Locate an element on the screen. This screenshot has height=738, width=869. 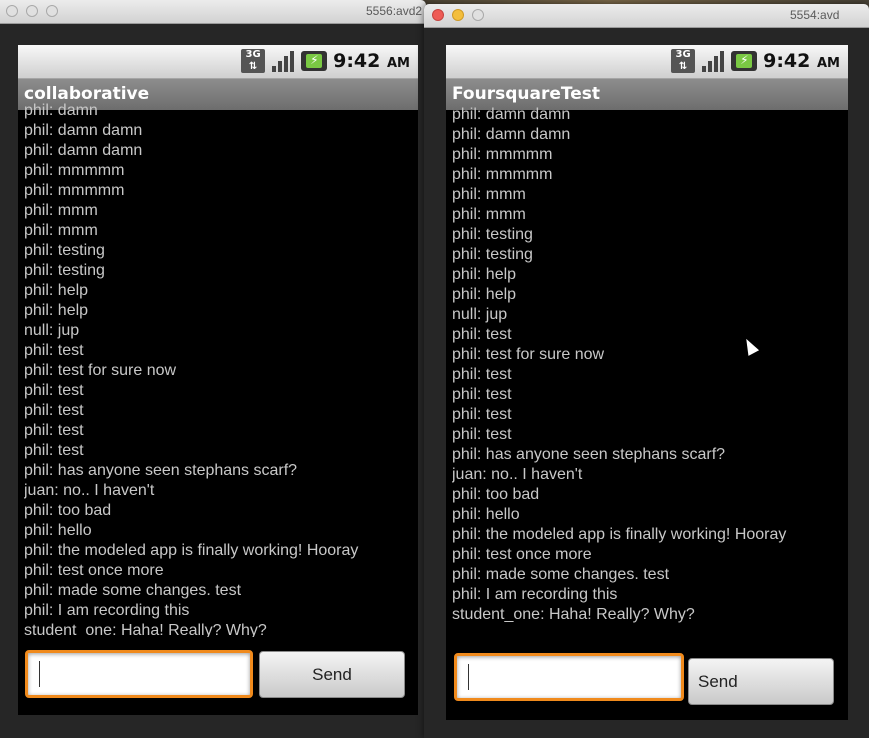
window-titlebar: 5556:avd2 is located at coordinates (213, 12).